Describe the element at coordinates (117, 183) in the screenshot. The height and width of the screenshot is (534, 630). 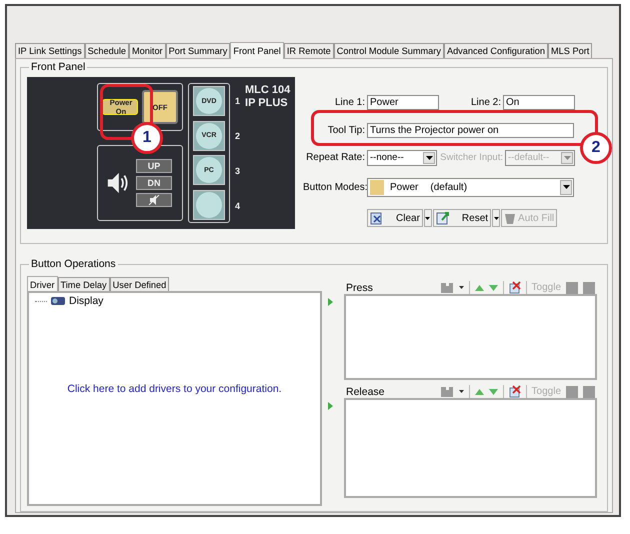
I see `speaker-icon` at that location.